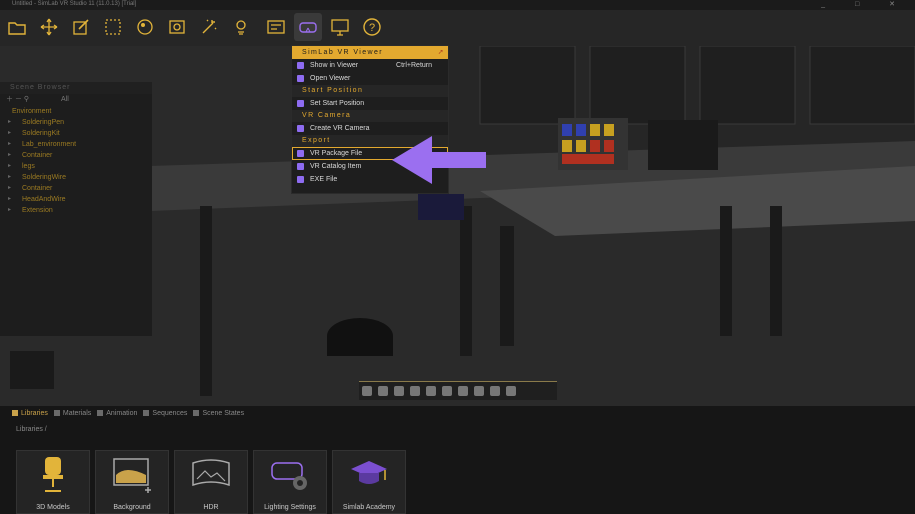  I want to click on menu-item-label: EXE File, so click(324, 179).